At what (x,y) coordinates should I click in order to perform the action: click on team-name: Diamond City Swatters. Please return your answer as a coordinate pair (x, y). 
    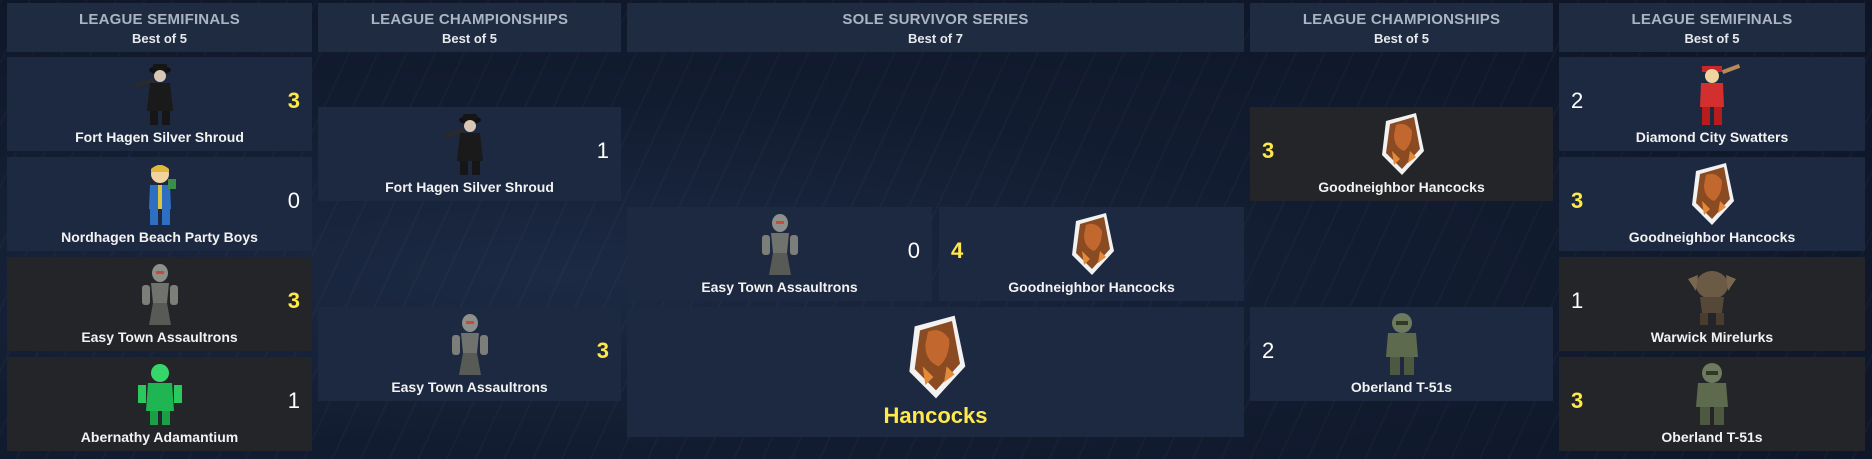
    Looking at the image, I should click on (1712, 137).